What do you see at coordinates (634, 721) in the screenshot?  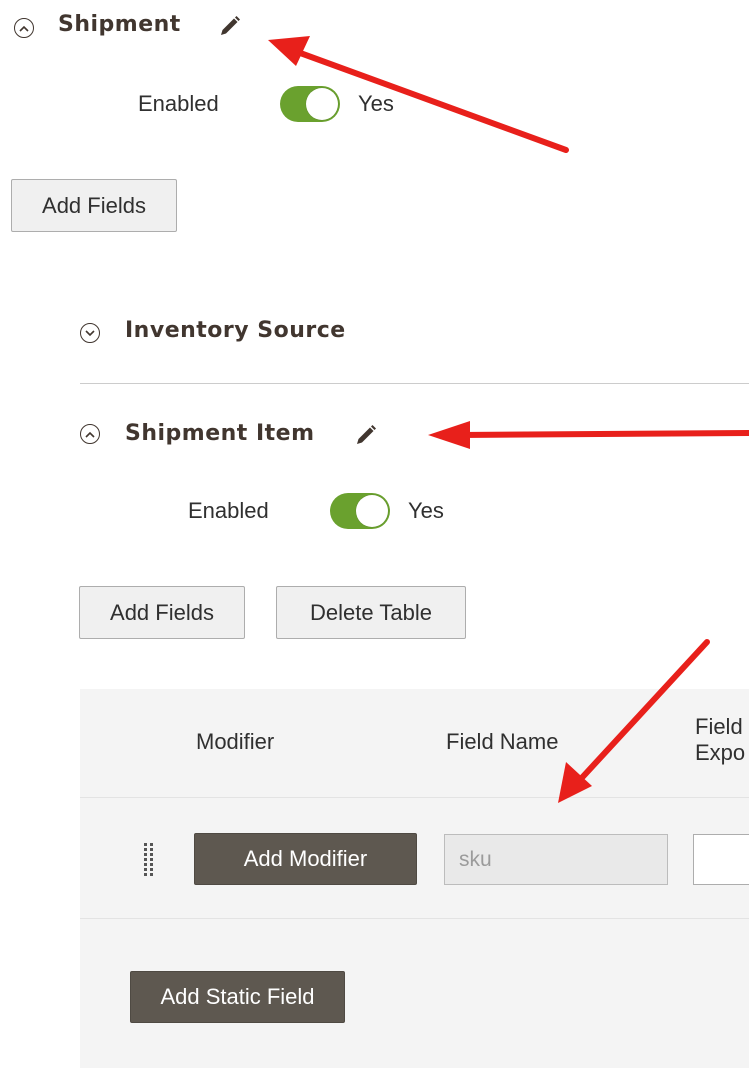 I see `arrow-annotation-field-name` at bounding box center [634, 721].